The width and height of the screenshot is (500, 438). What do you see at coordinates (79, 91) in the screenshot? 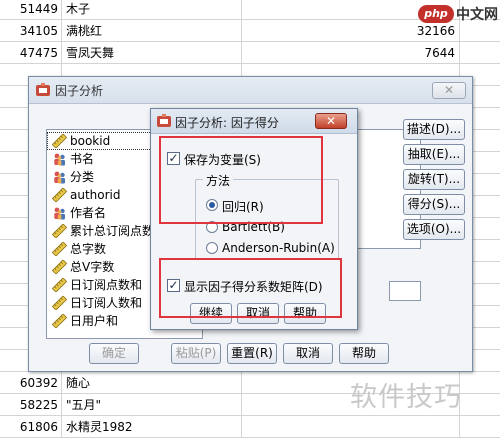
I see `dialog-title: 因子分析` at bounding box center [79, 91].